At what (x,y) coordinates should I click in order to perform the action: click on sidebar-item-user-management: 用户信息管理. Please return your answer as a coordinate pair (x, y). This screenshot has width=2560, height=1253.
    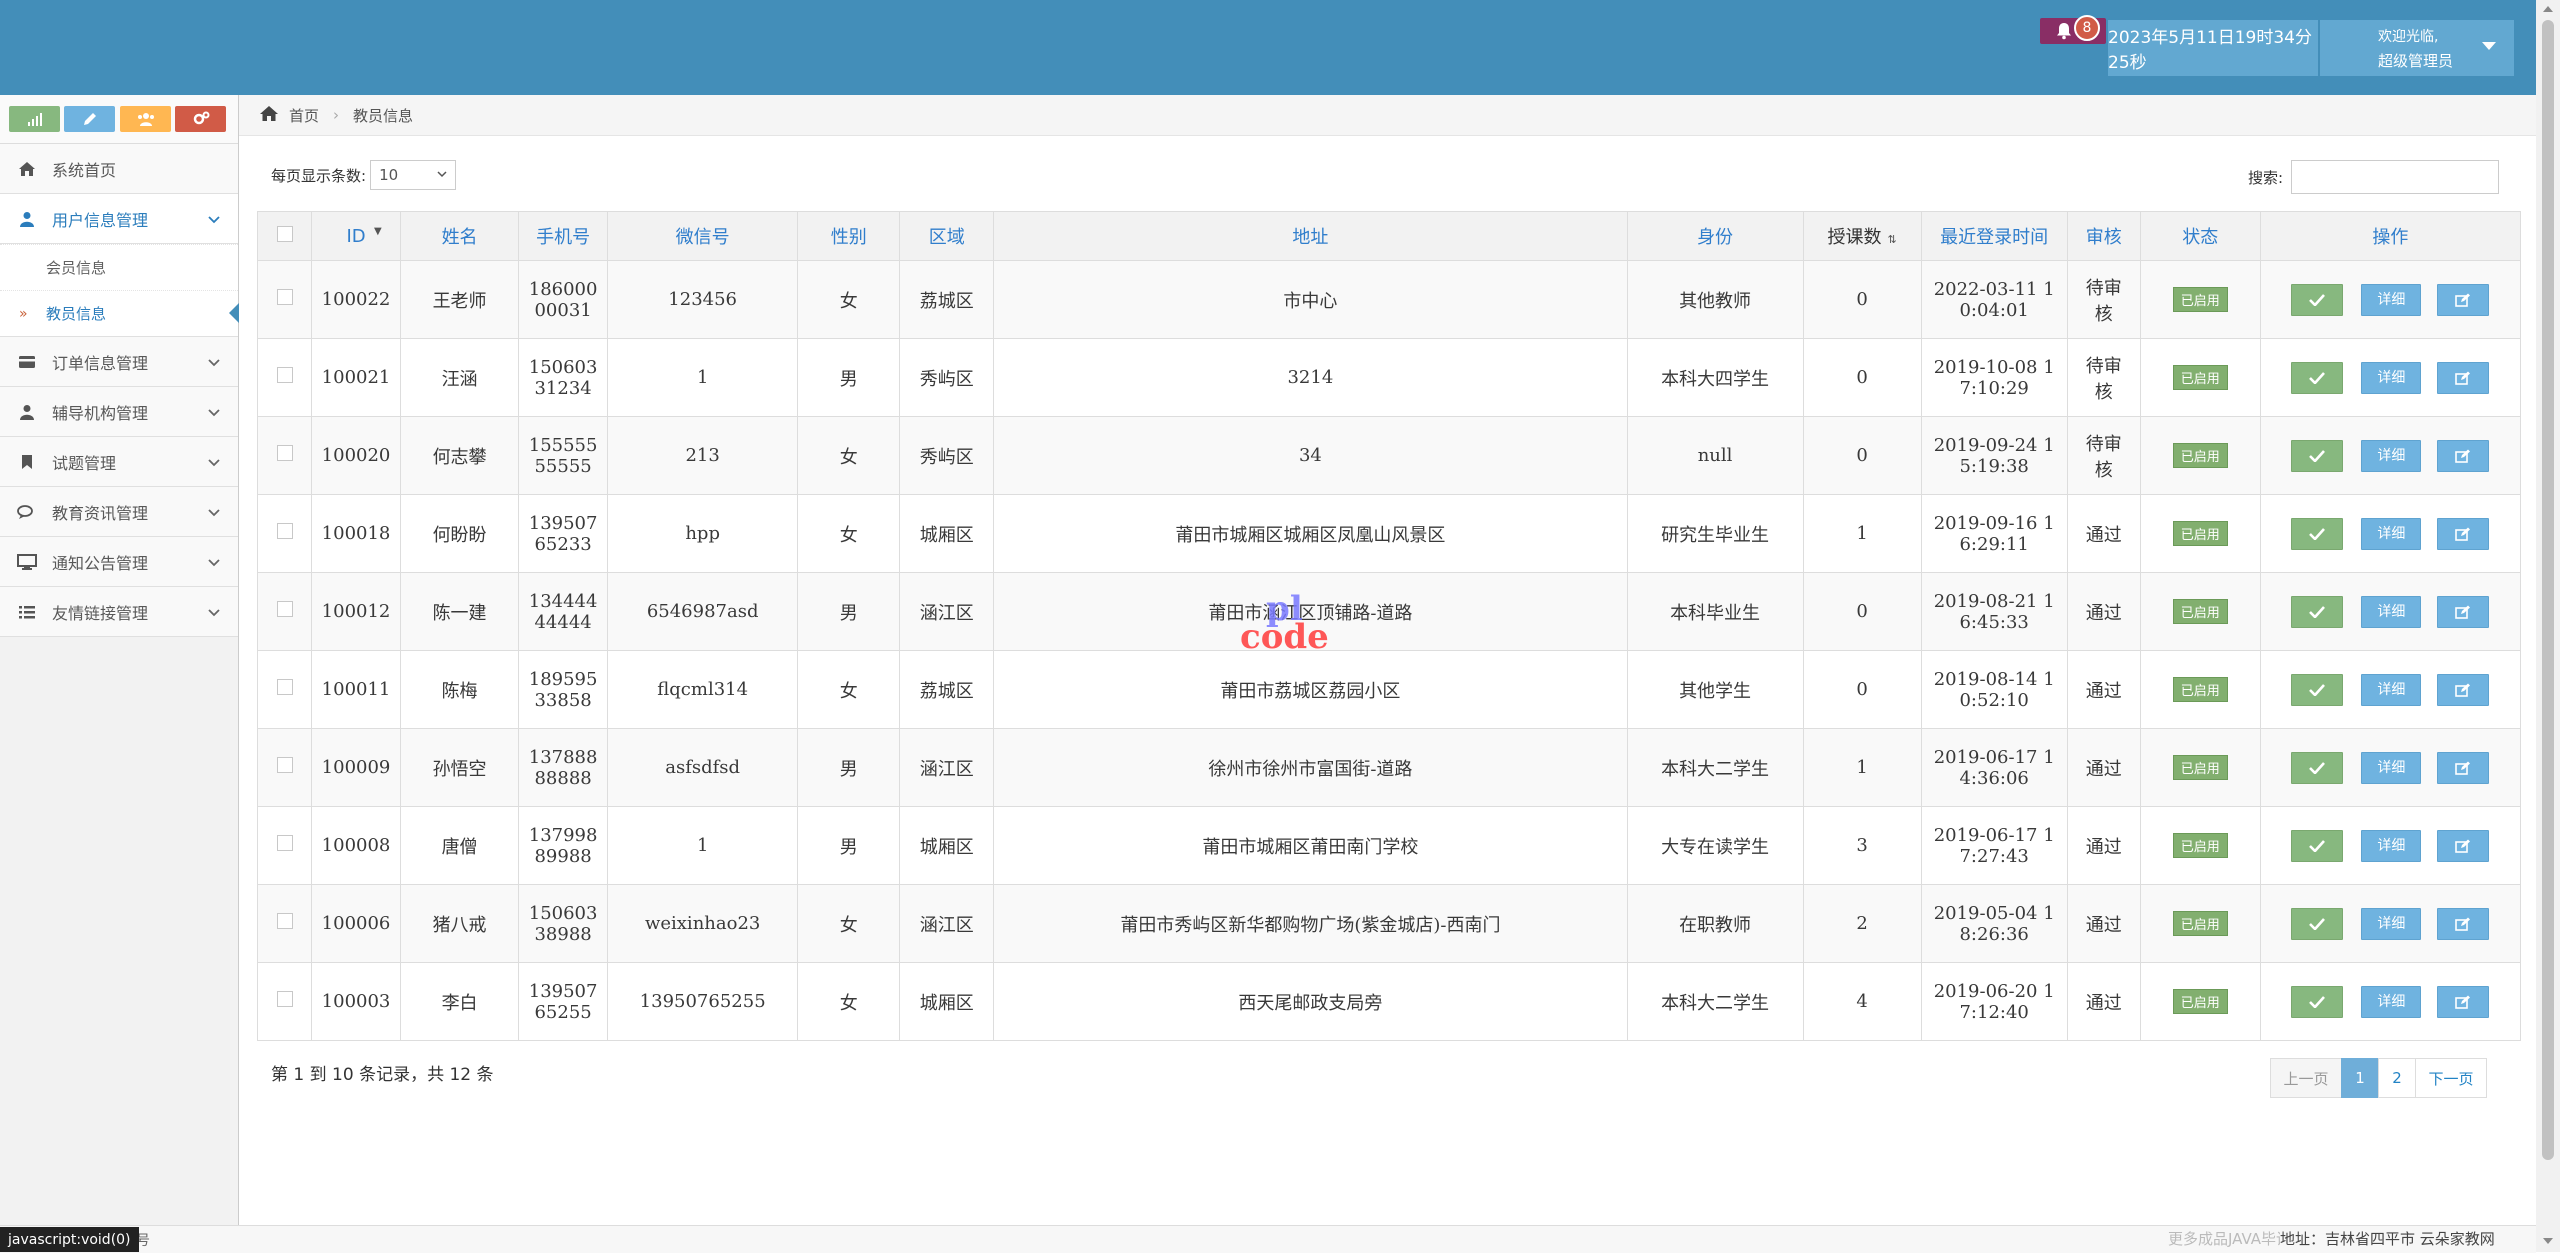
    Looking at the image, I should click on (119, 219).